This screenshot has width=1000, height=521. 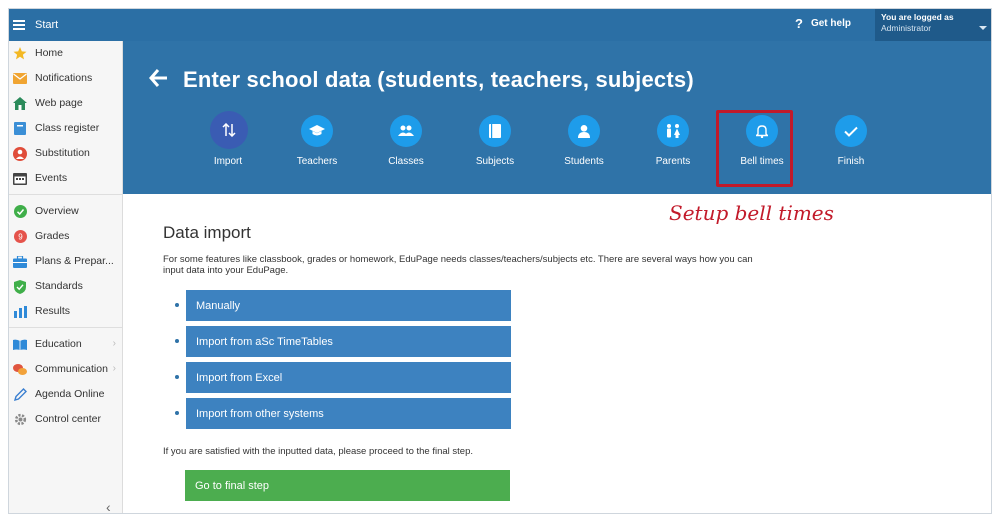 I want to click on step-label: Parents, so click(x=673, y=161).